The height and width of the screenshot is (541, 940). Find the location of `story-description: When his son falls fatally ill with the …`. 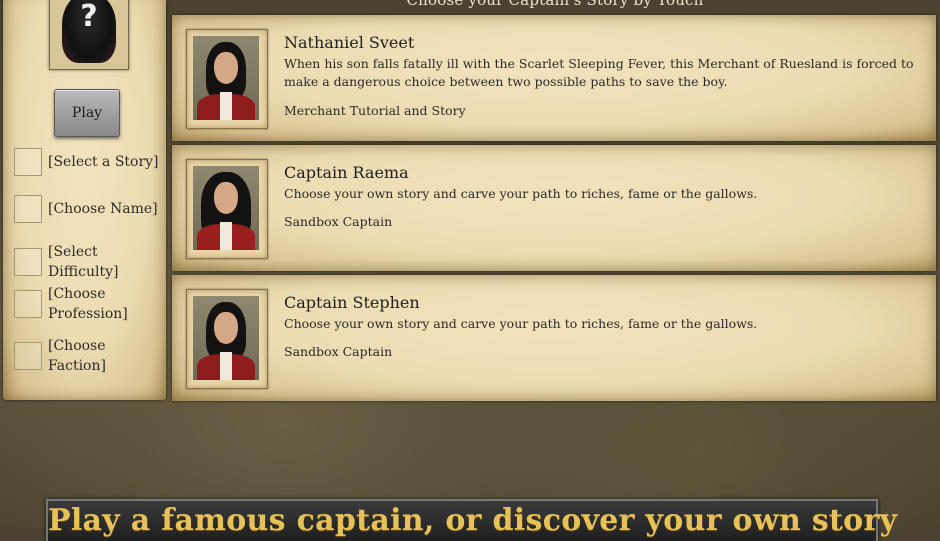

story-description: When his son falls fatally ill with the … is located at coordinates (599, 72).